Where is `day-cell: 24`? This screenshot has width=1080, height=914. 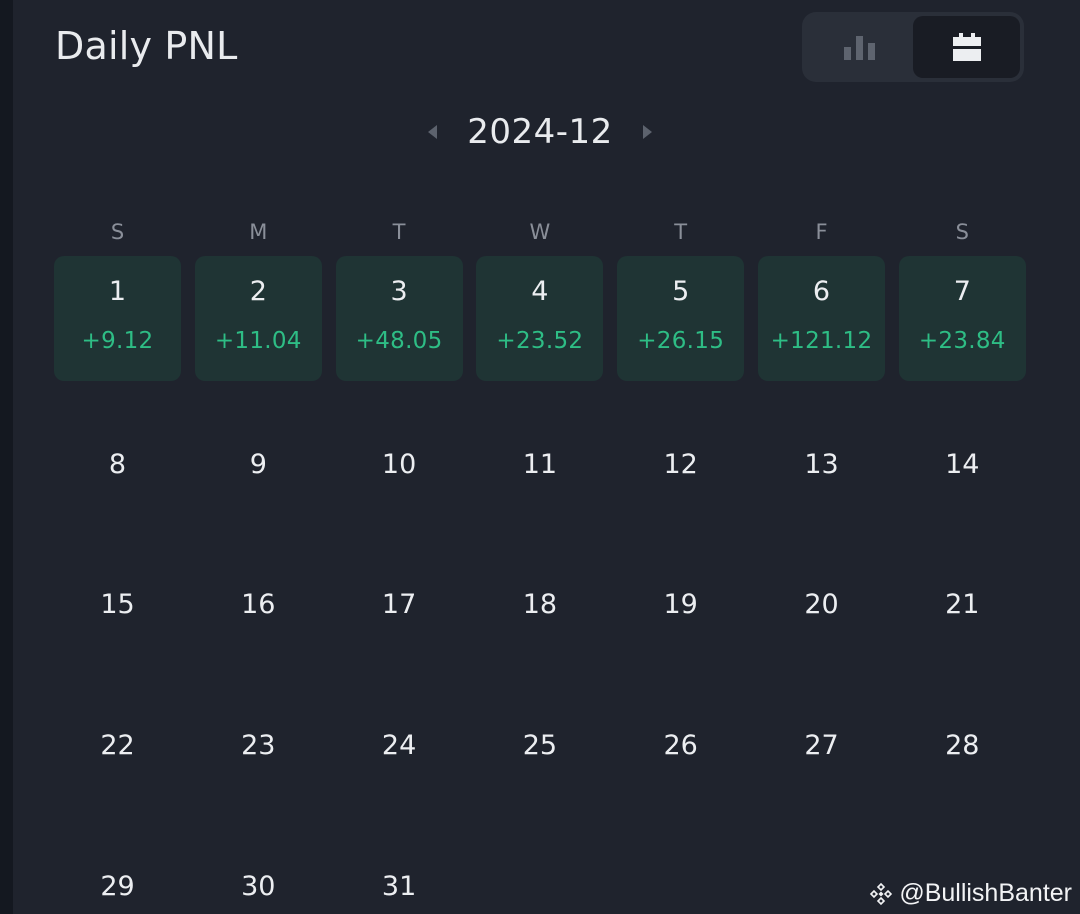
day-cell: 24 is located at coordinates (399, 750).